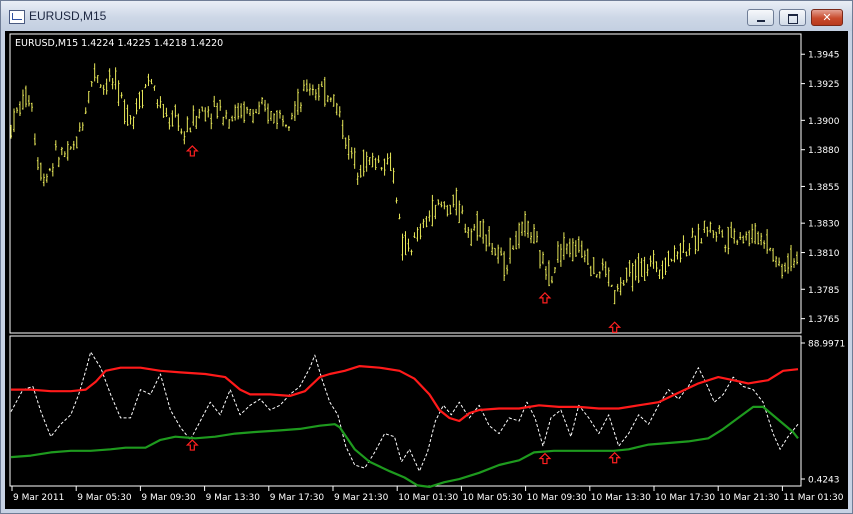  I want to click on price-y-tick-label: 1.3880, so click(824, 151).